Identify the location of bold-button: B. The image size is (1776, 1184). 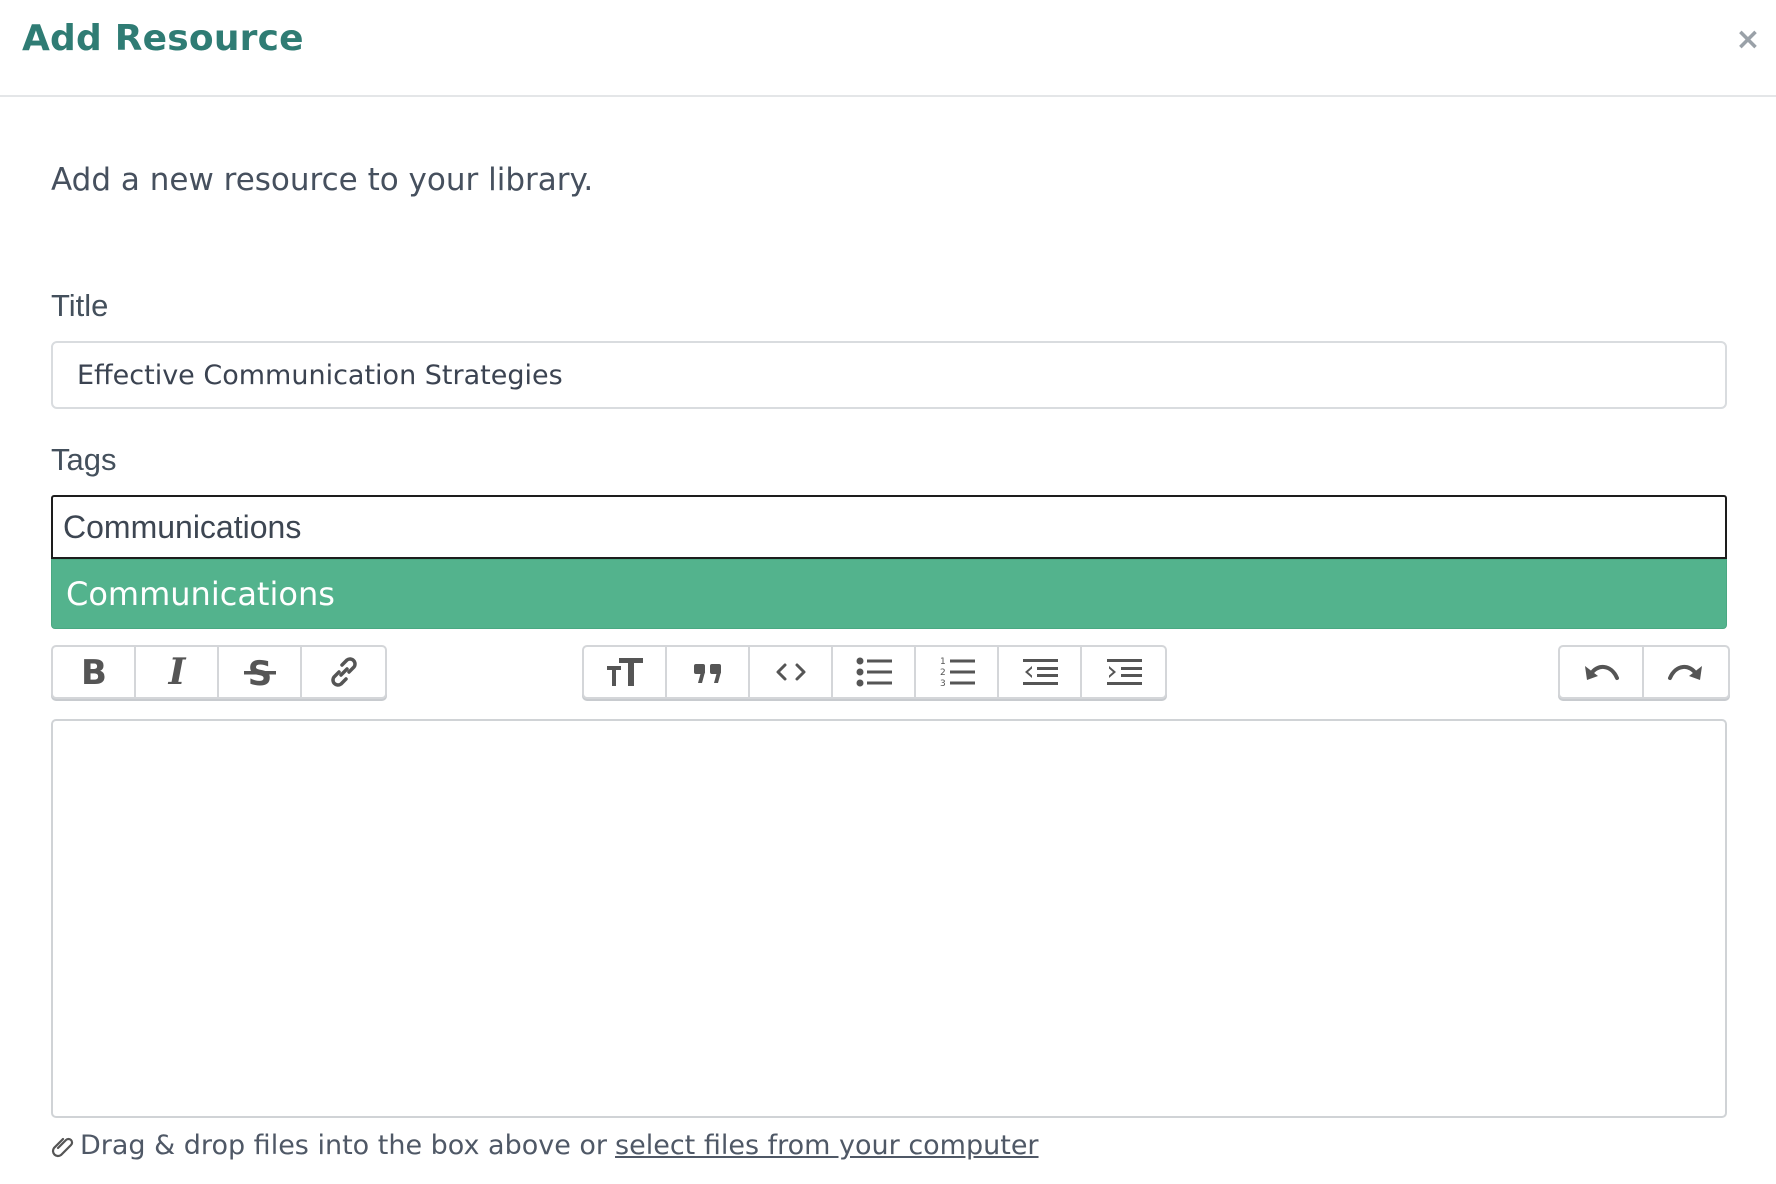
(94, 672).